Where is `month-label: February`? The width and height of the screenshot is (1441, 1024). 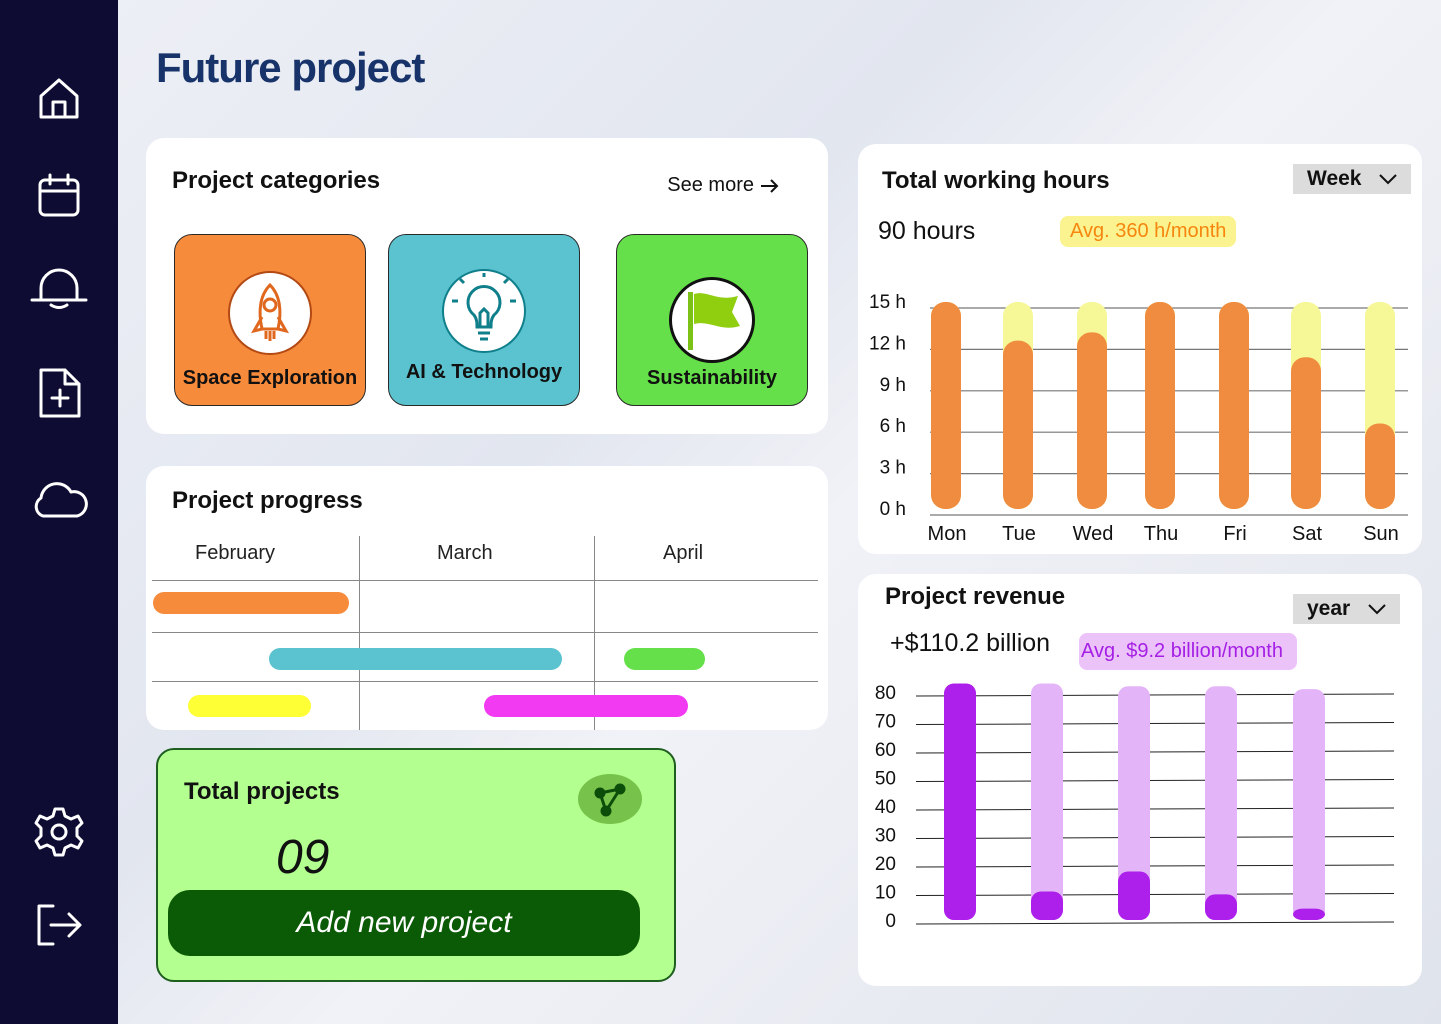
month-label: February is located at coordinates (235, 553).